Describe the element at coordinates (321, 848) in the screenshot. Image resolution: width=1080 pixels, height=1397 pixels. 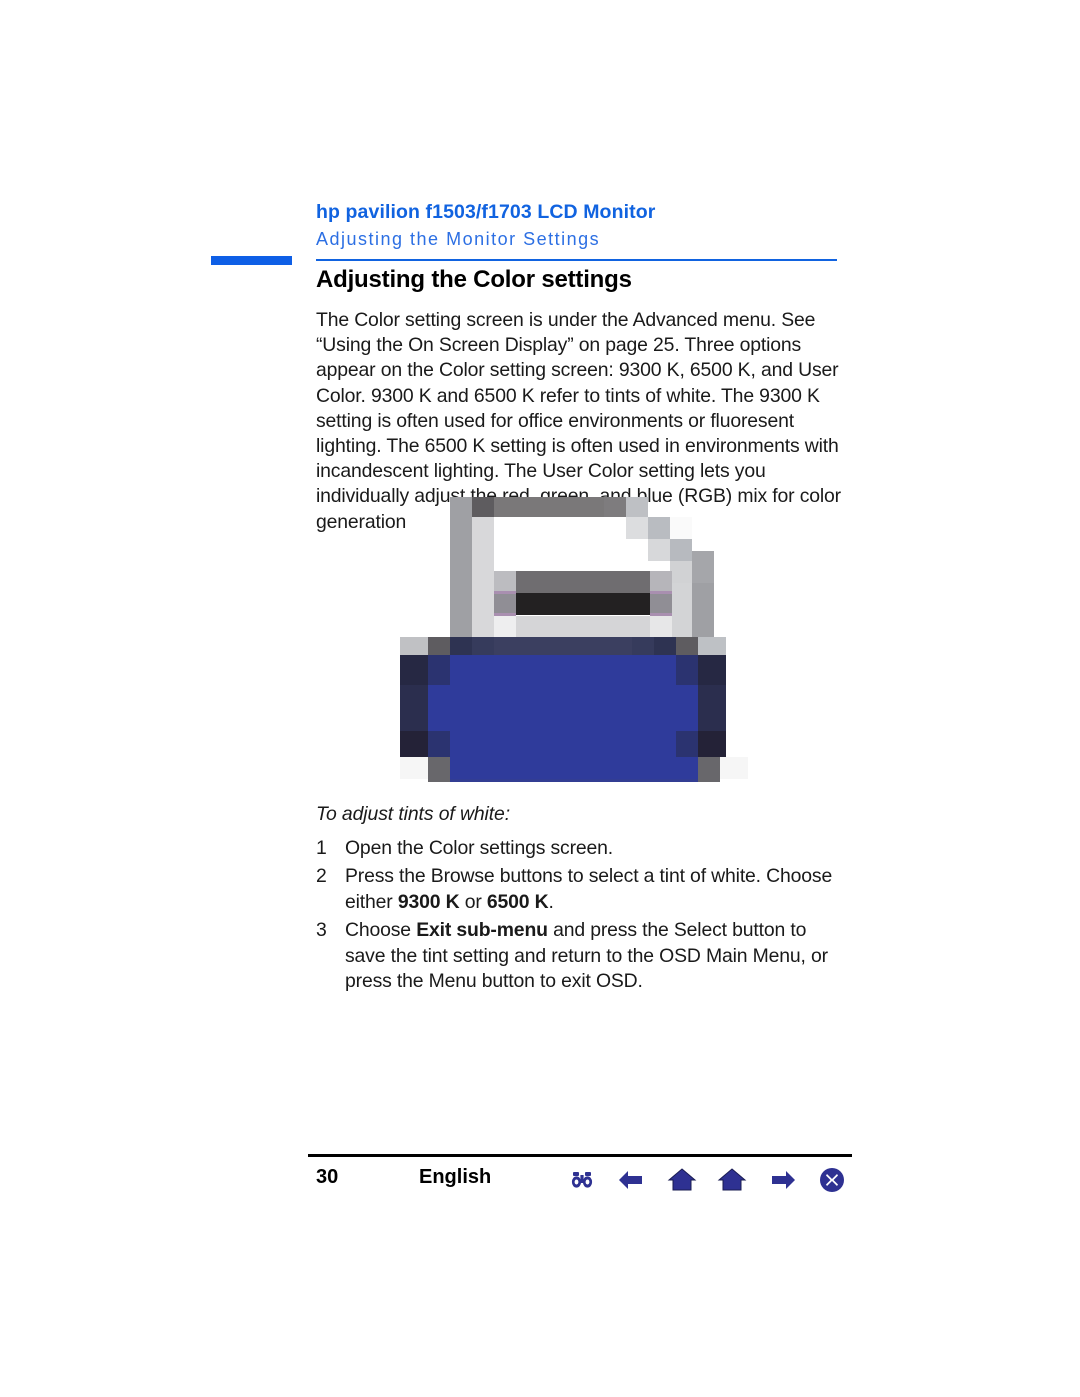
I see `step-number: 1` at that location.